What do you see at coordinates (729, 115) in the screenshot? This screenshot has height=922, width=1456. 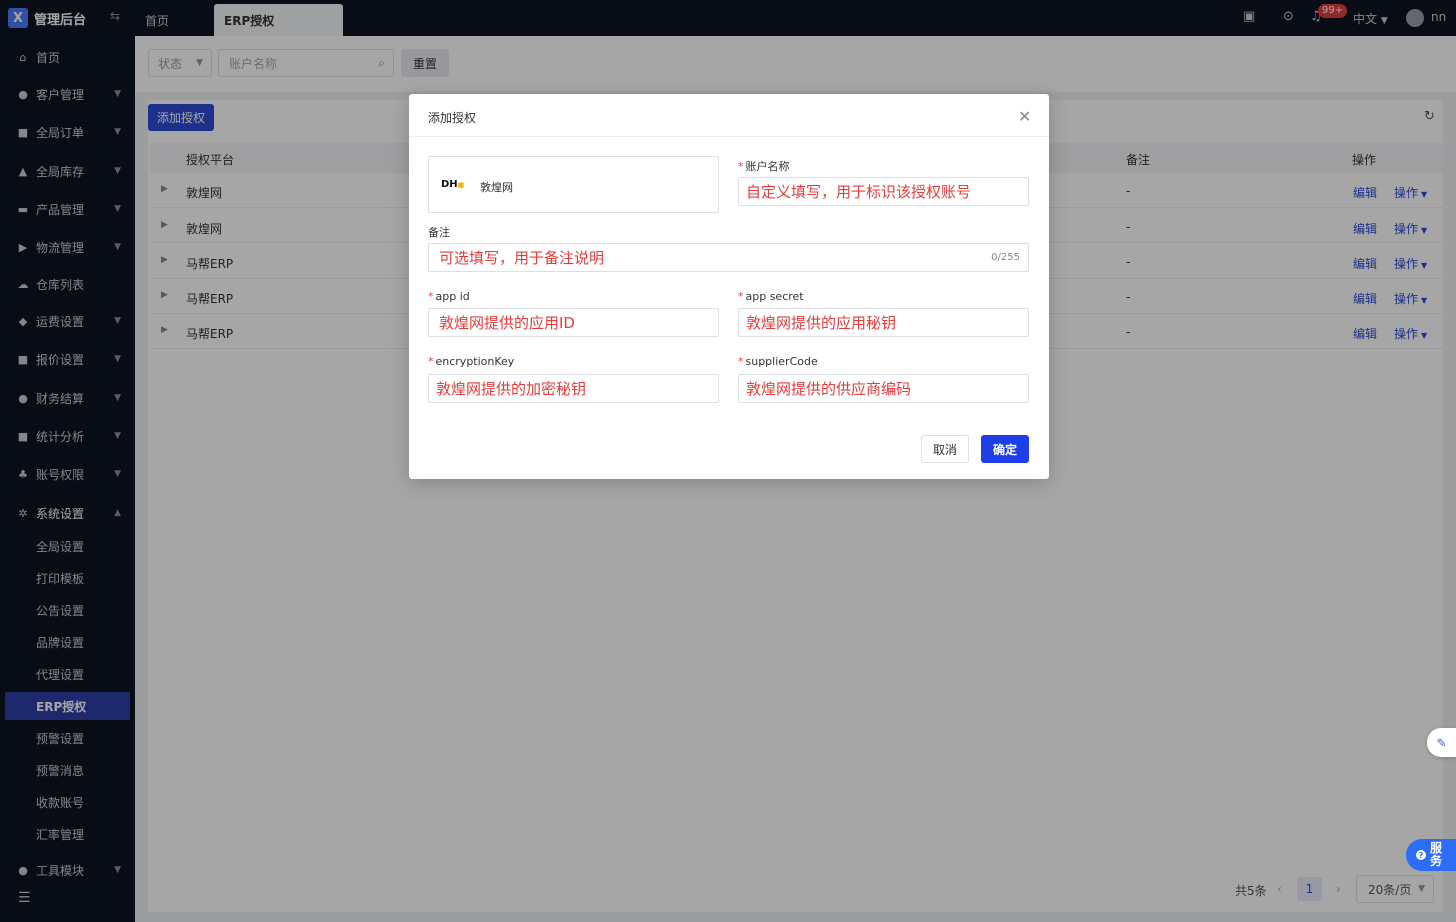 I see `dialog-header: 添加授权 ✕` at bounding box center [729, 115].